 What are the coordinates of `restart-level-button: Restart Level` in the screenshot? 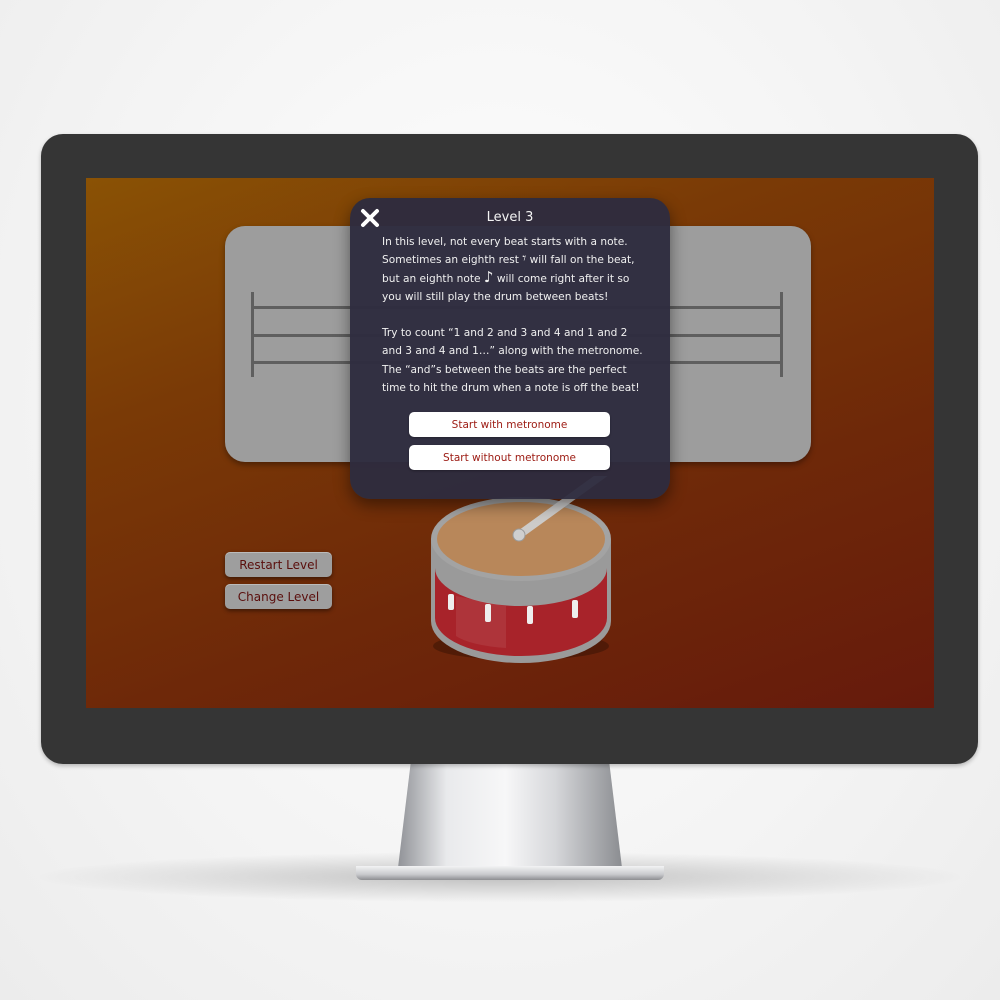 It's located at (278, 564).